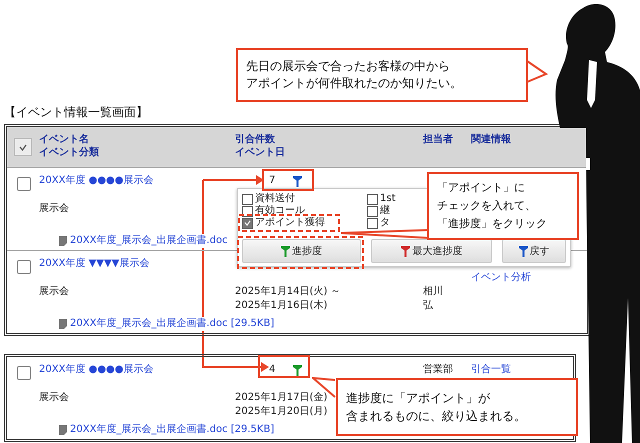 The width and height of the screenshot is (640, 443). Describe the element at coordinates (433, 292) in the screenshot. I see `owner-name: 相川` at that location.